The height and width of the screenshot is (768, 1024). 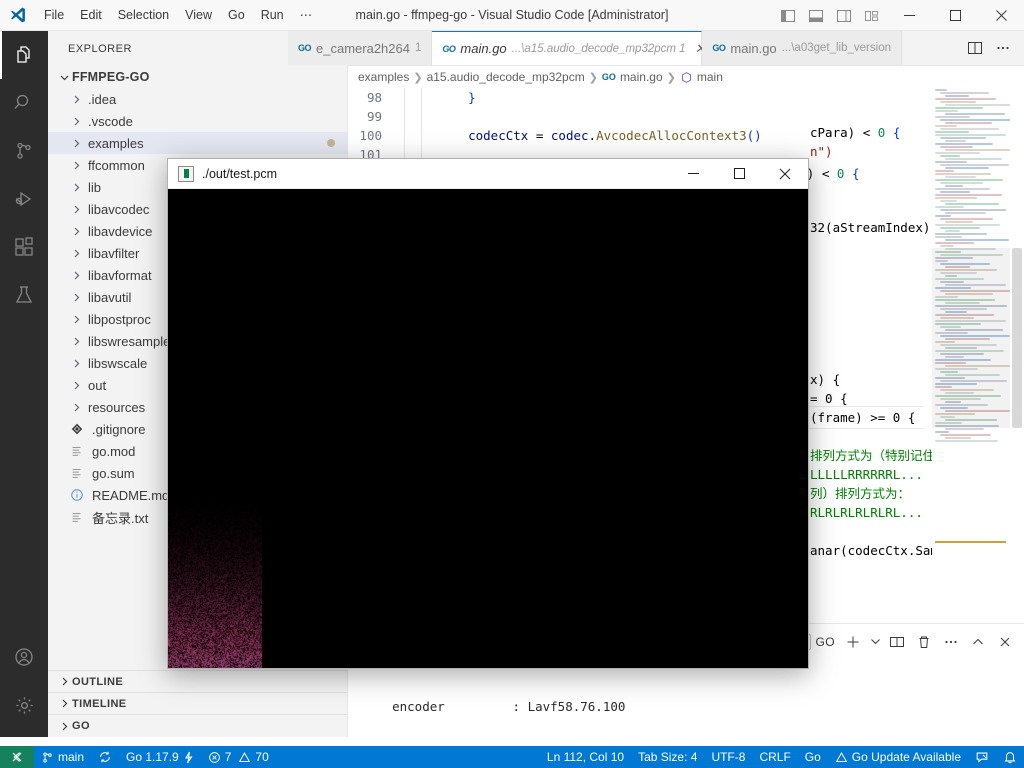 I want to click on toggle-secondary-sidebar-button, so click(x=844, y=15).